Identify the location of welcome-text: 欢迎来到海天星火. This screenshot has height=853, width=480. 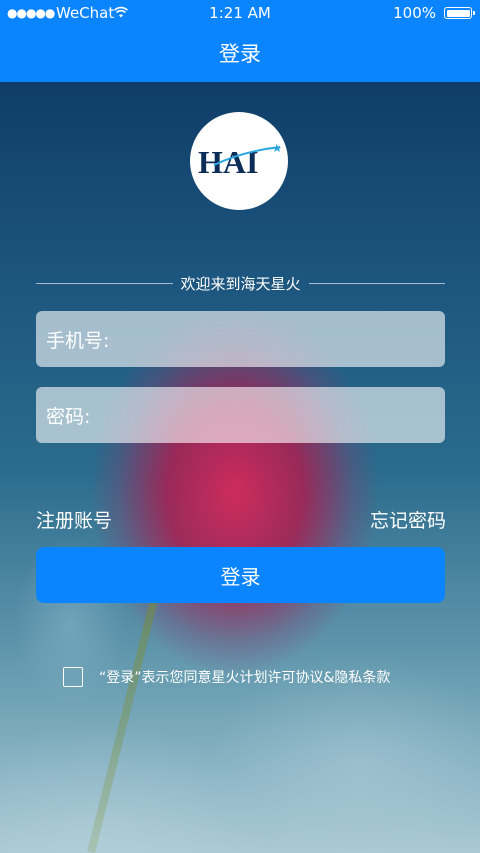
(240, 283).